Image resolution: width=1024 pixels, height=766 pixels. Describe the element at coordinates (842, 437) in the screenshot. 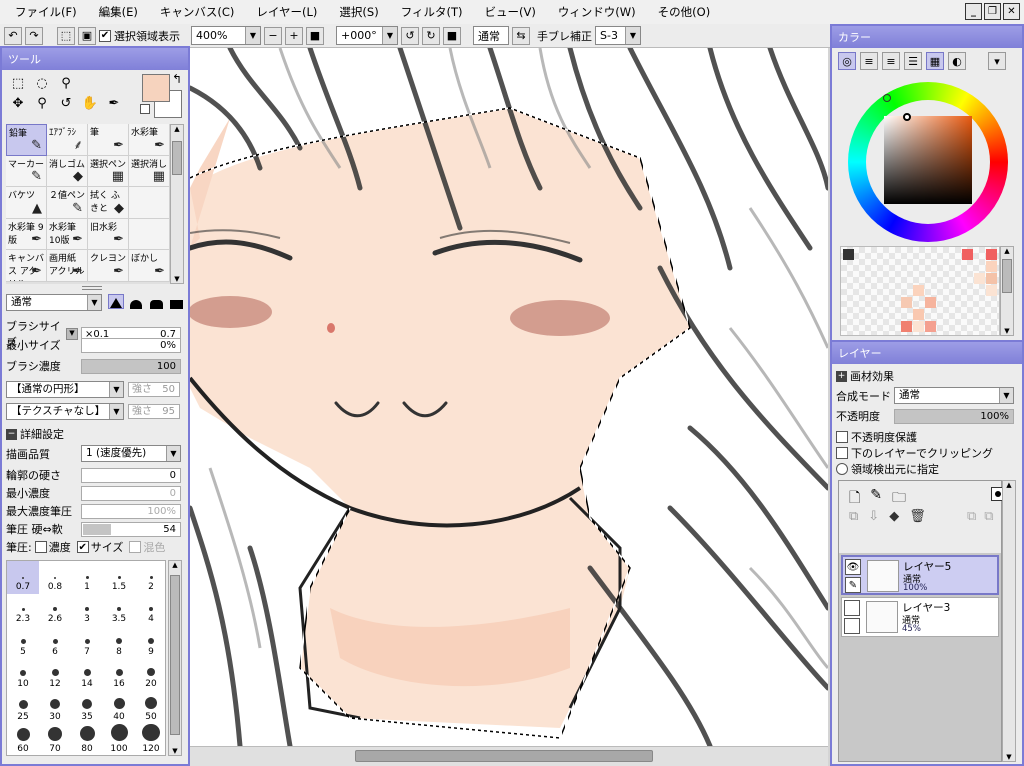

I see `protect-opacity-checkbox` at that location.